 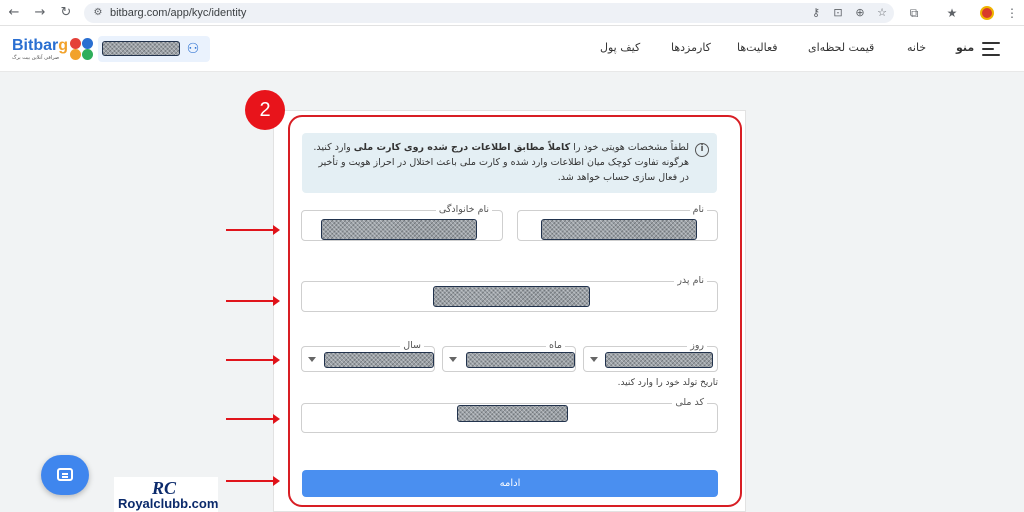 What do you see at coordinates (35, 45) in the screenshot?
I see `logo-text: Bitbar` at bounding box center [35, 45].